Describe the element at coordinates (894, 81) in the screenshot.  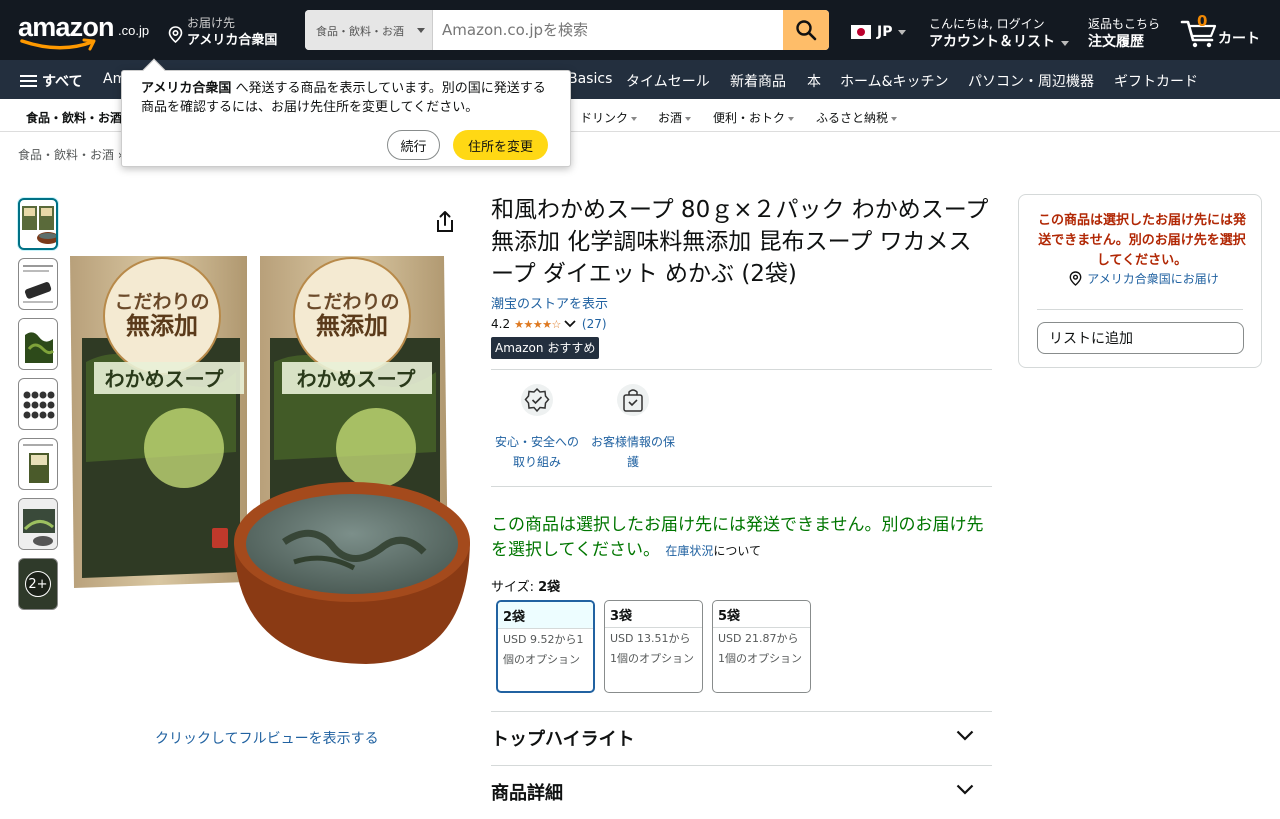
I see `nav-item-home-kitchen: ホーム&キッチン` at that location.